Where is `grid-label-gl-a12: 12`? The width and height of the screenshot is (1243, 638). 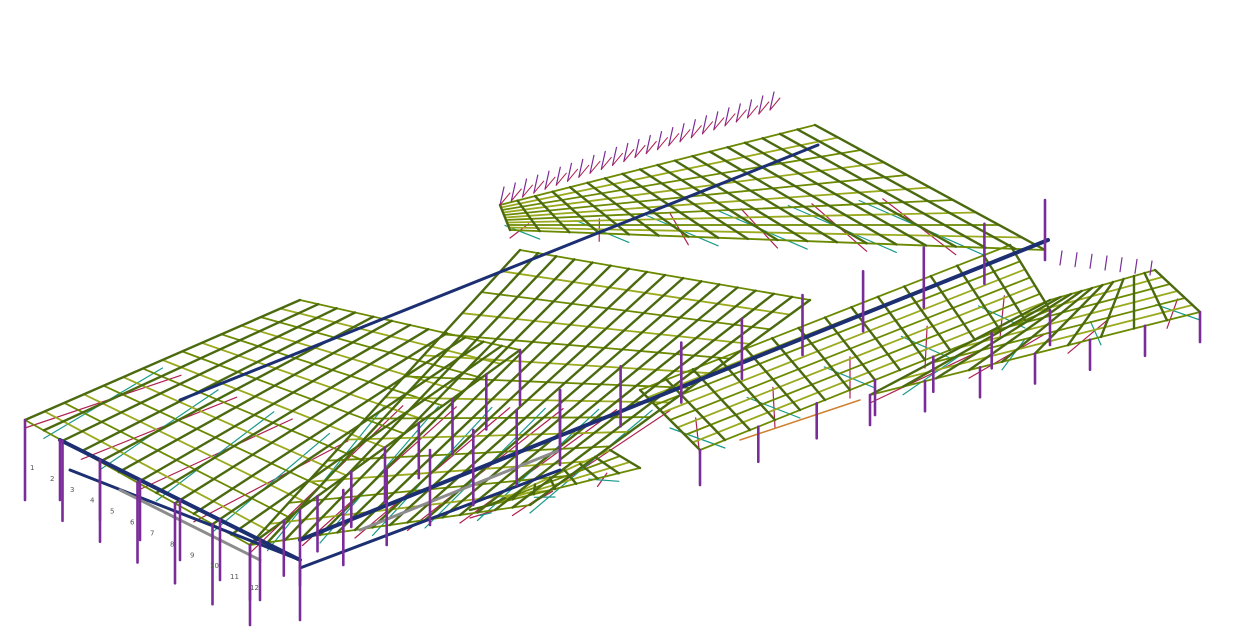
grid-label-gl-a12: 12 is located at coordinates (254, 588).